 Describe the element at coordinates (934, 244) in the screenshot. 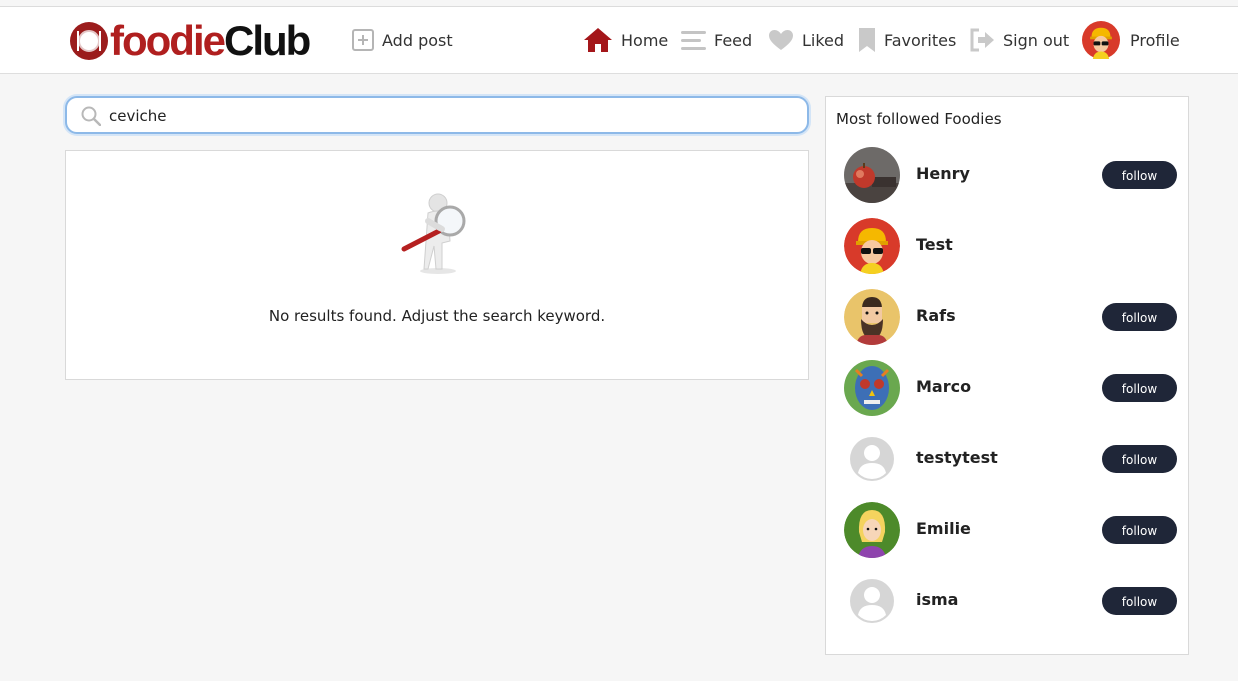

I see `foodie-name: Test` at that location.